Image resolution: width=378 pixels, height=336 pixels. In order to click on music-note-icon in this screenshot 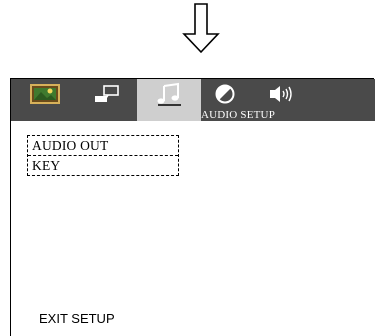, I will do `click(169, 94)`.